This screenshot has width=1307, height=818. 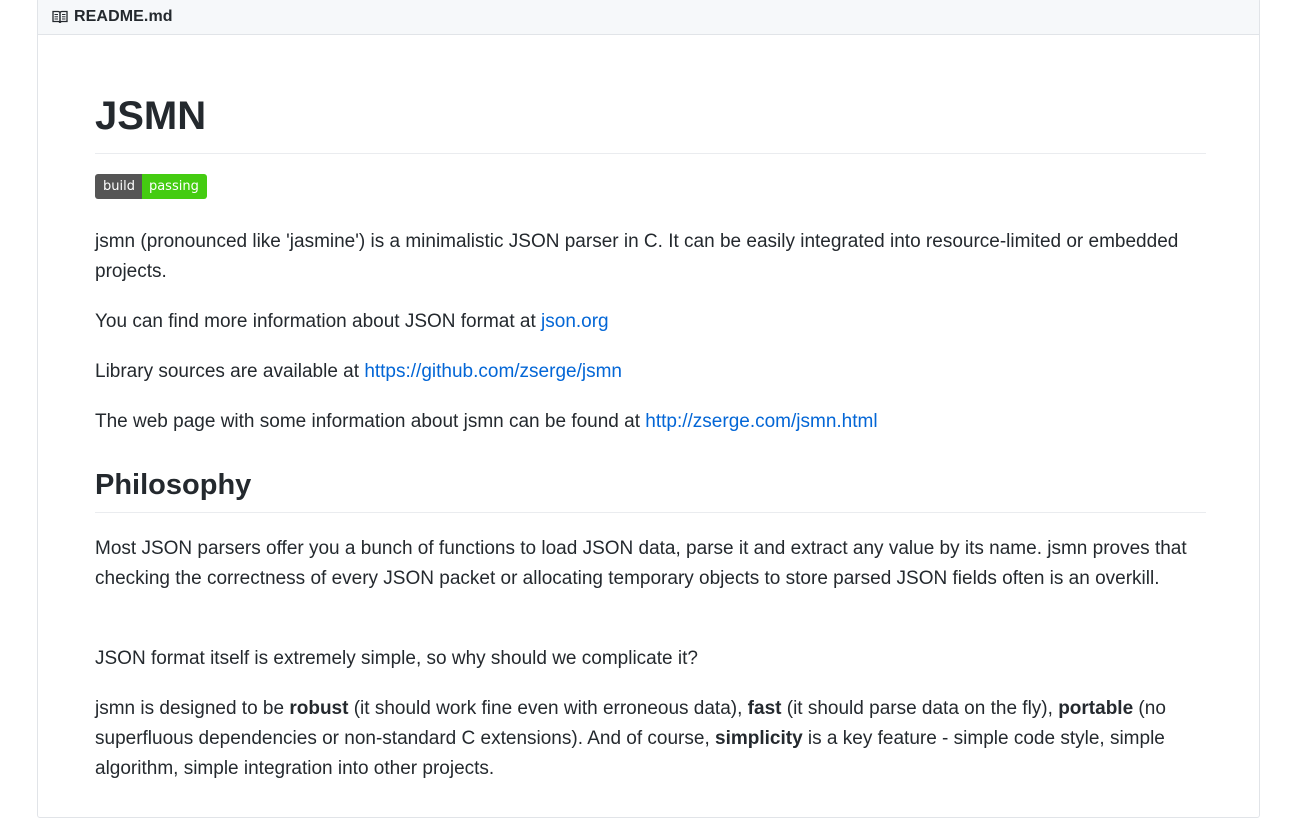 I want to click on p3-text-1: jsmn is designed to be, so click(x=192, y=708).